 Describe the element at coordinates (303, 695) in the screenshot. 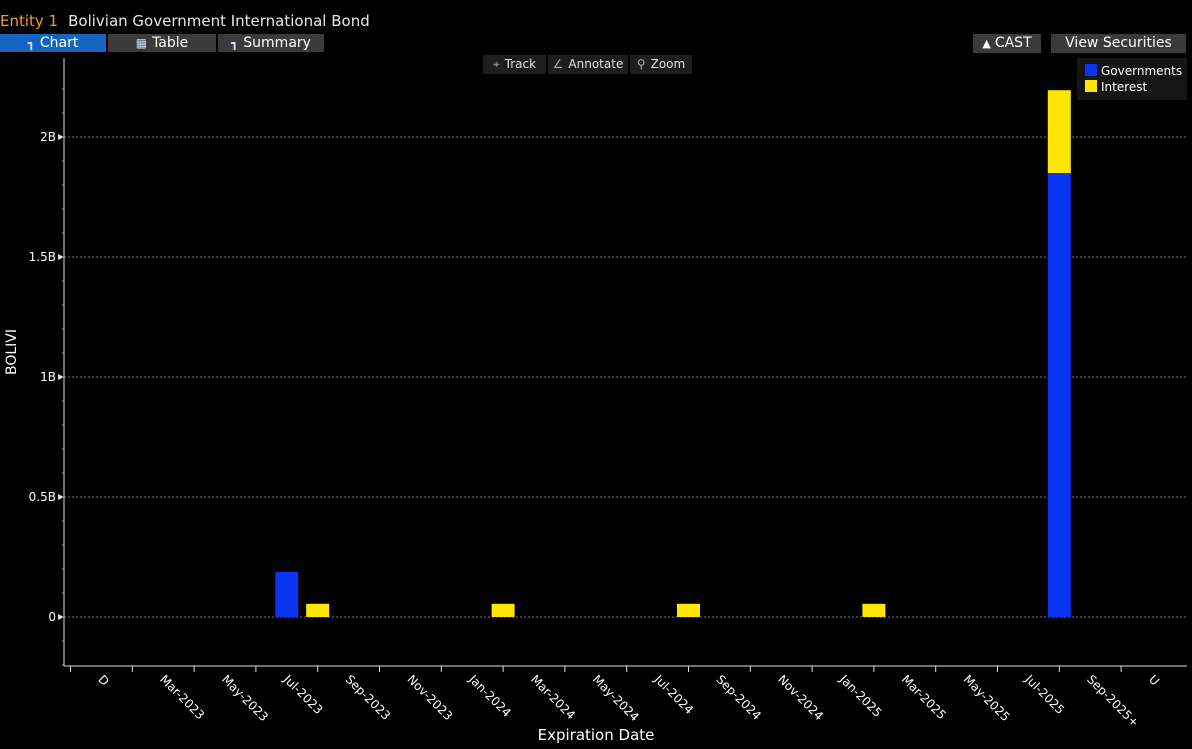

I see `x-tick-label: Jul-2023` at that location.